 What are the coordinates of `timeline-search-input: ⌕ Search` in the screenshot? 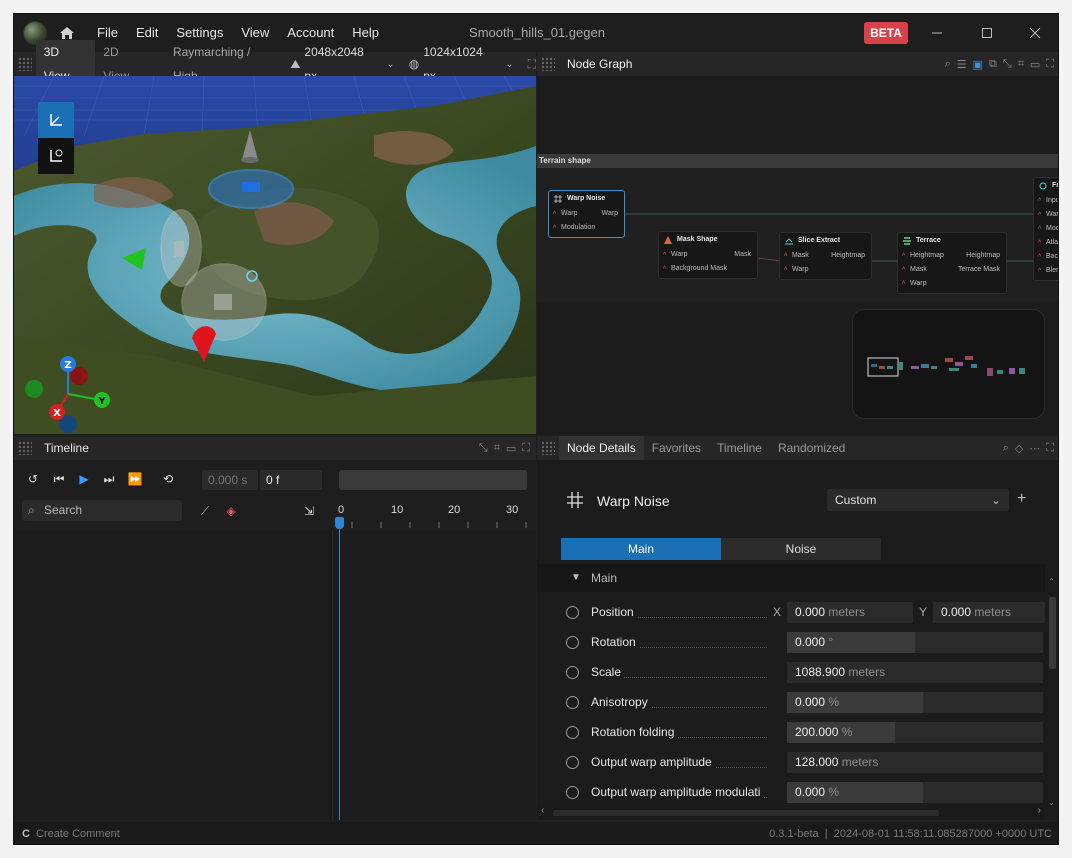 It's located at (102, 510).